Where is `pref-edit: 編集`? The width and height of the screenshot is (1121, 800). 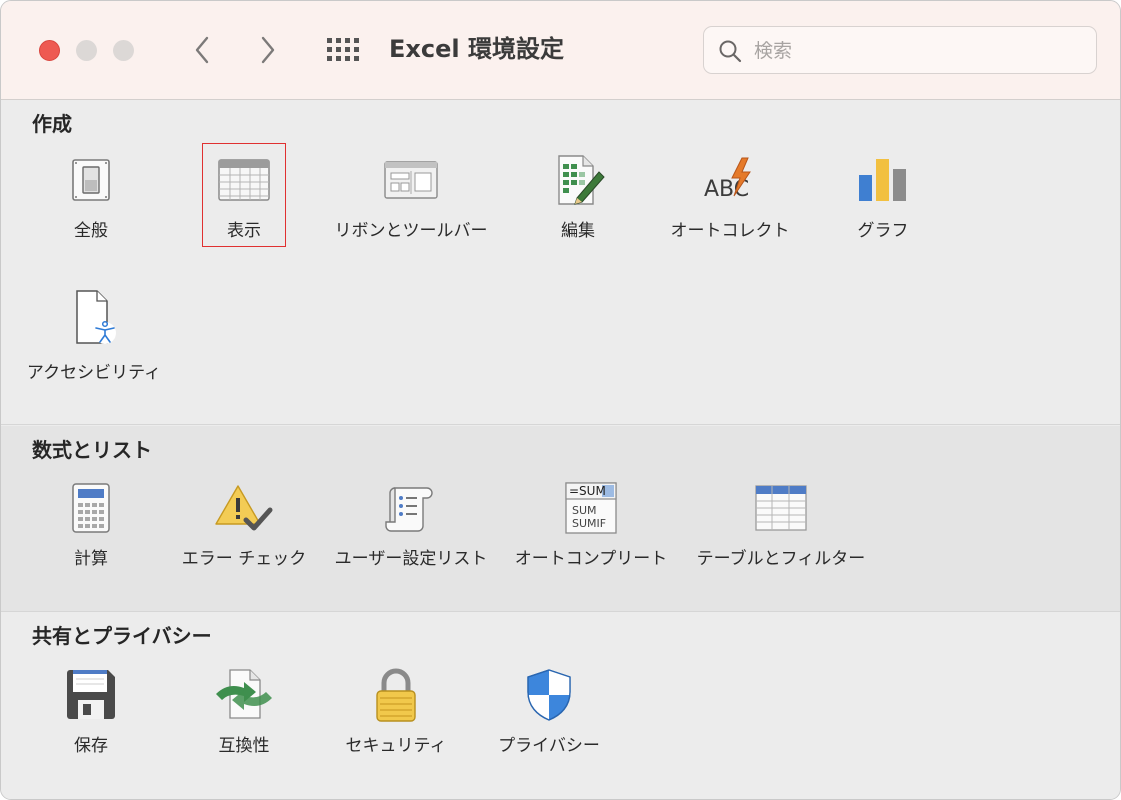 pref-edit: 編集 is located at coordinates (578, 197).